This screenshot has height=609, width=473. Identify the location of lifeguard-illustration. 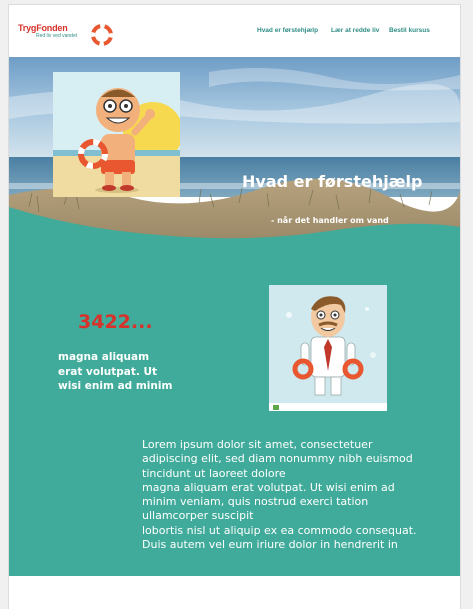
(116, 134).